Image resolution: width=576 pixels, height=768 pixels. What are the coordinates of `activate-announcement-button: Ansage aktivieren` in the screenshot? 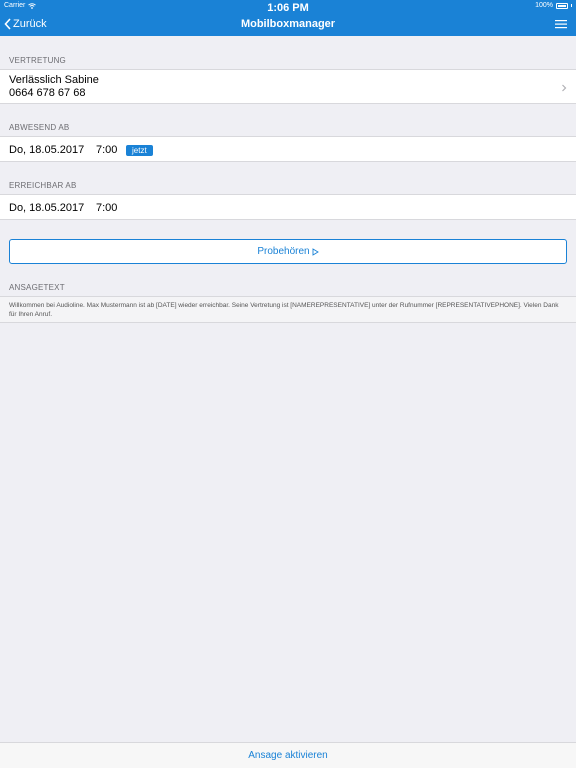 It's located at (288, 755).